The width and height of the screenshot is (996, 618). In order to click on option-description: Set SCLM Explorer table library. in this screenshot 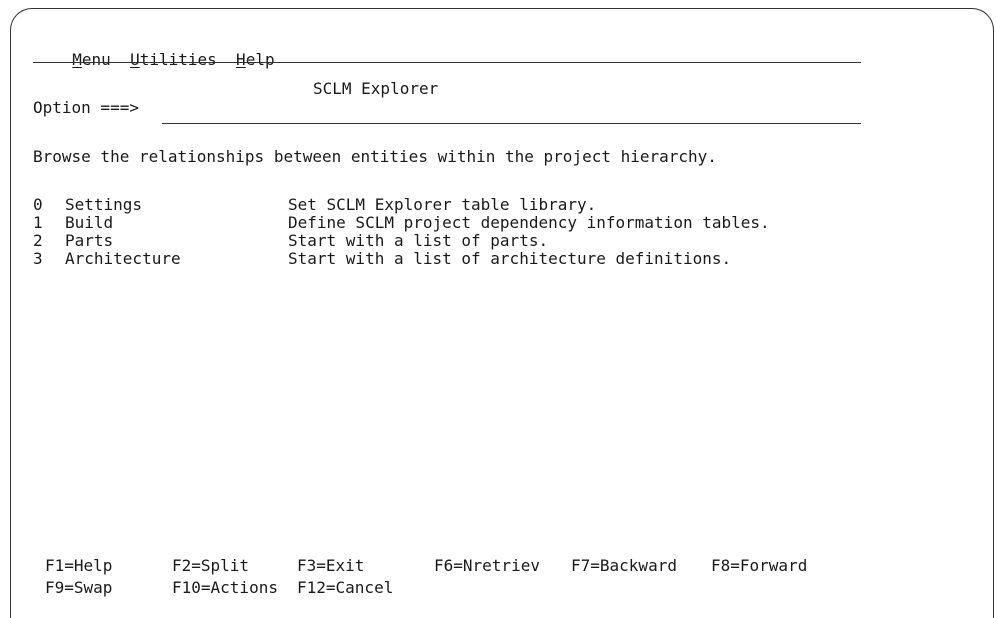, I will do `click(442, 204)`.